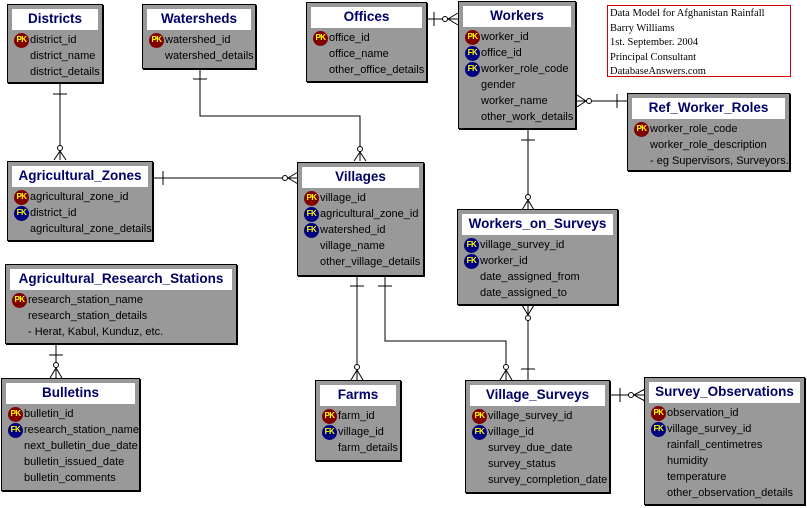 The image size is (807, 508). I want to click on attribute-list: PK farm_id FK village_id farm_details, so click(358, 435).